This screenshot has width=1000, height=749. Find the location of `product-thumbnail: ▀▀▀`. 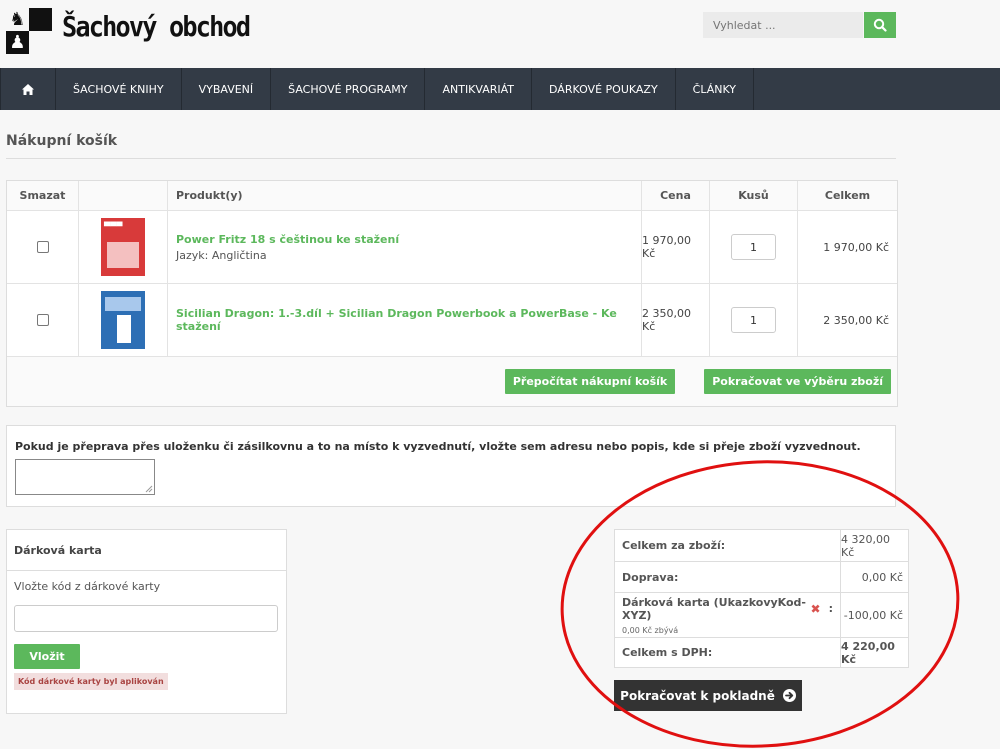

product-thumbnail: ▀▀▀ is located at coordinates (123, 247).